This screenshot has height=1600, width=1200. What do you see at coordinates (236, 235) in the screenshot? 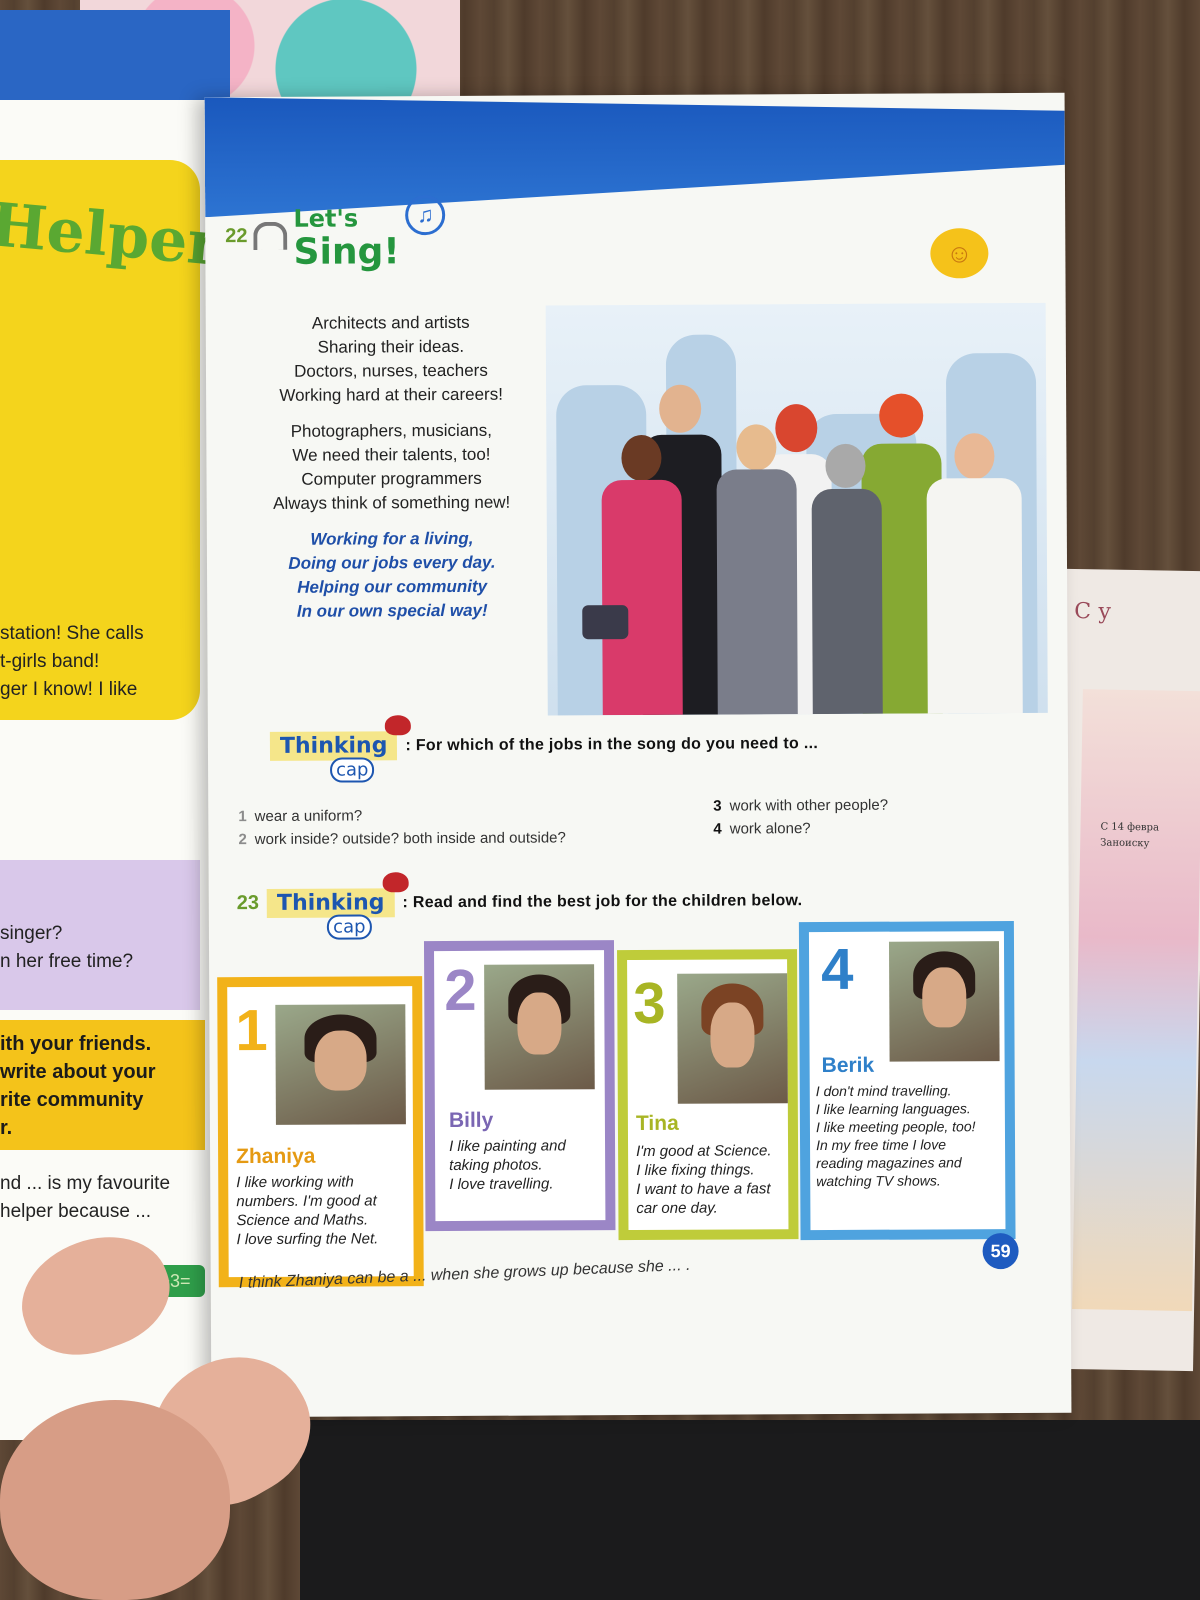
I see `exercise-number: 22` at bounding box center [236, 235].